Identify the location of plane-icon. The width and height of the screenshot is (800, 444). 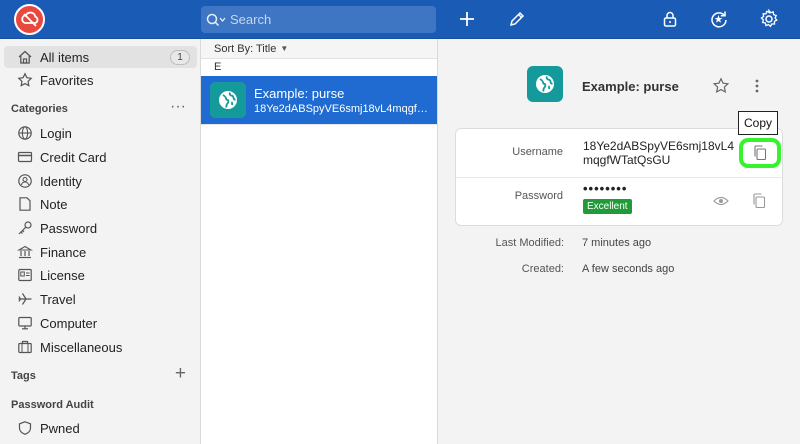
(25, 299).